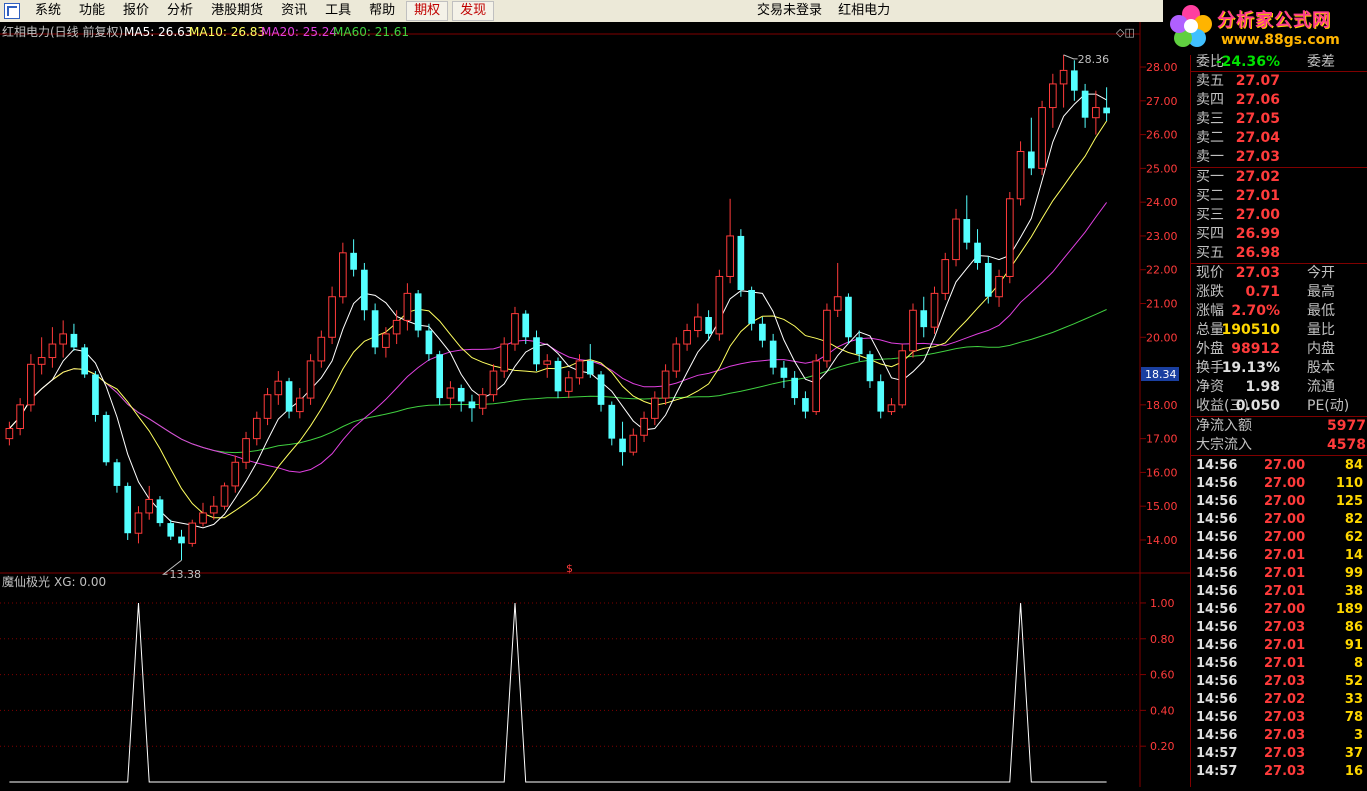 The height and width of the screenshot is (791, 1367). Describe the element at coordinates (1279, 538) in the screenshot. I see `tick-row: 14:56 27.00 62` at that location.